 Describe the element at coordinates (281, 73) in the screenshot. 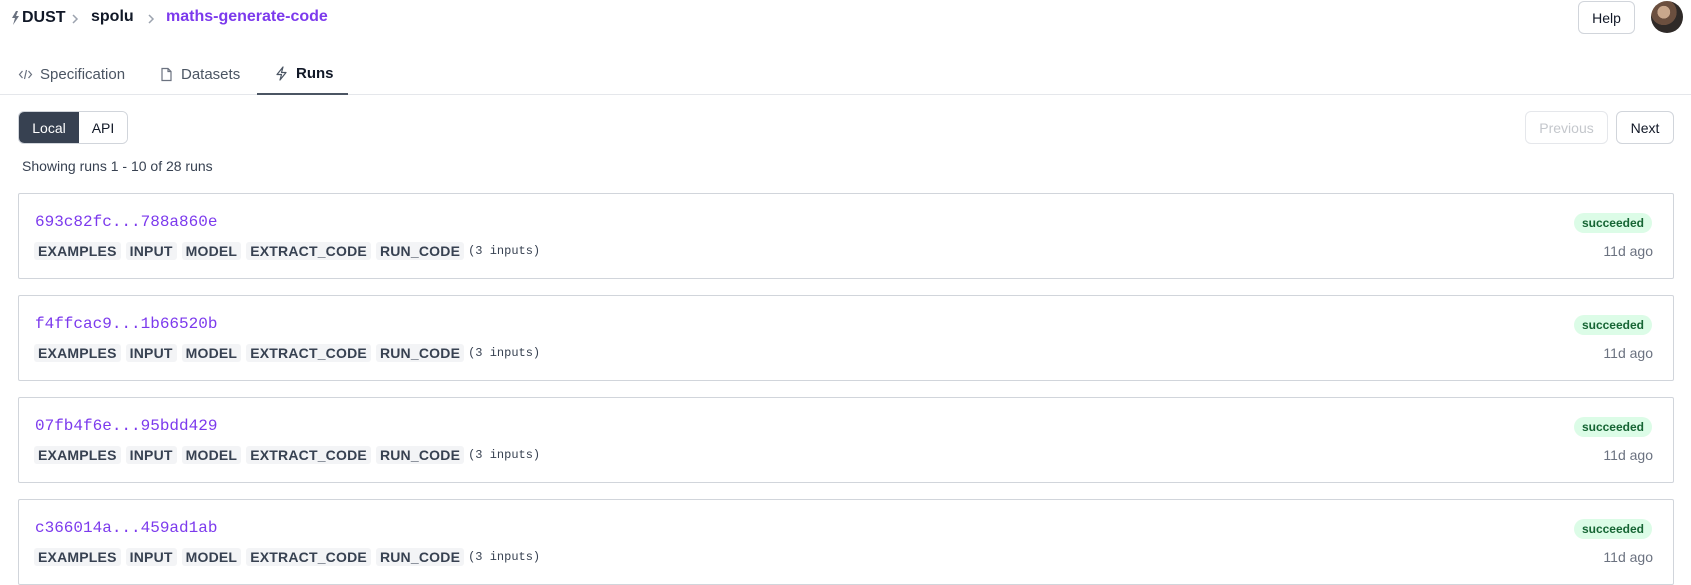

I see `bolt-icon` at that location.